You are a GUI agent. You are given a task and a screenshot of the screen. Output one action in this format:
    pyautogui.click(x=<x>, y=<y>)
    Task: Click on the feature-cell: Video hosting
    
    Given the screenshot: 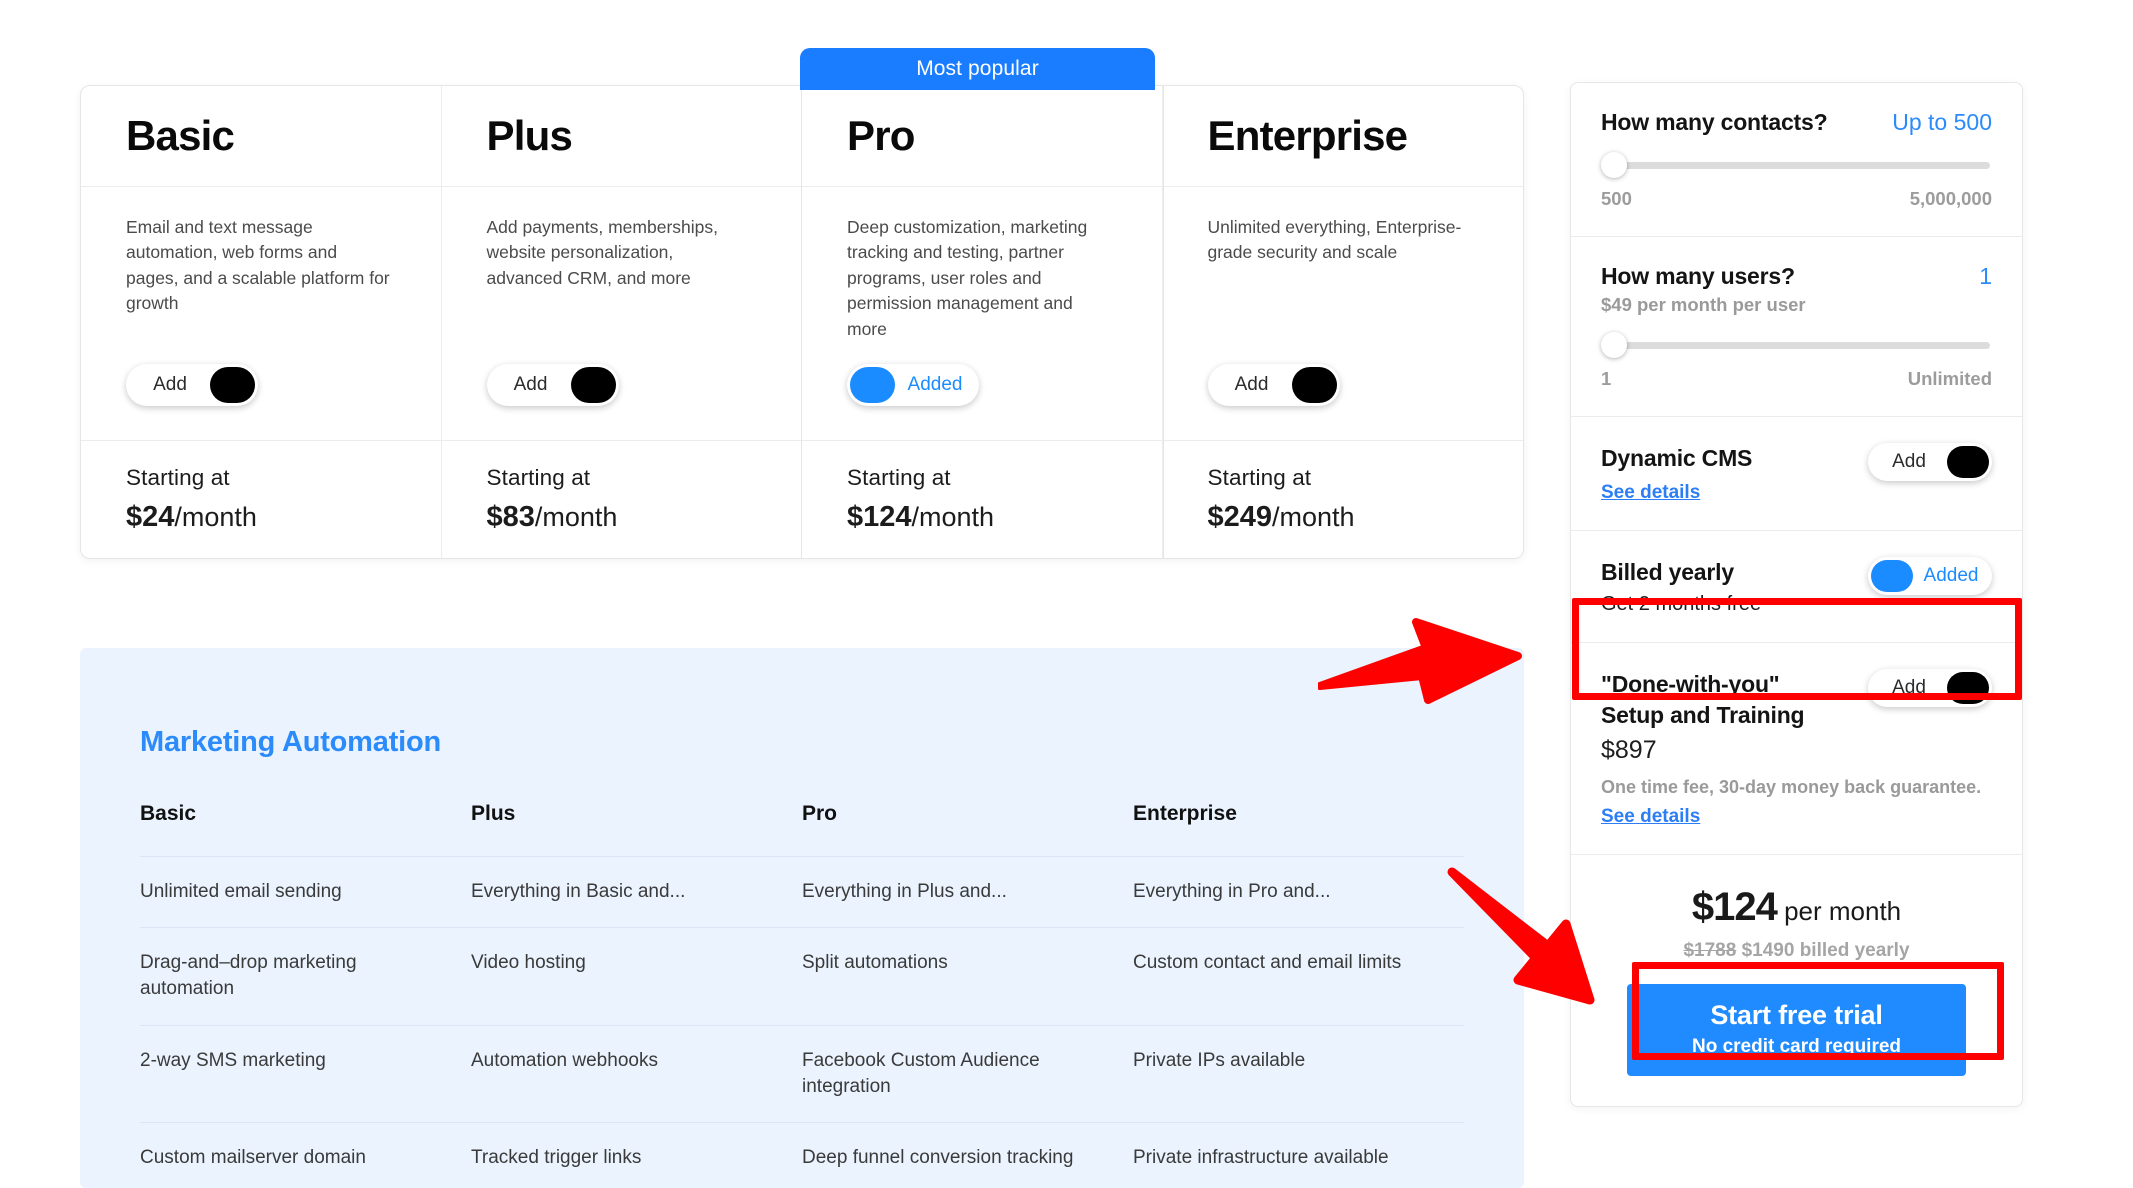 What is the action you would take?
    pyautogui.click(x=528, y=963)
    